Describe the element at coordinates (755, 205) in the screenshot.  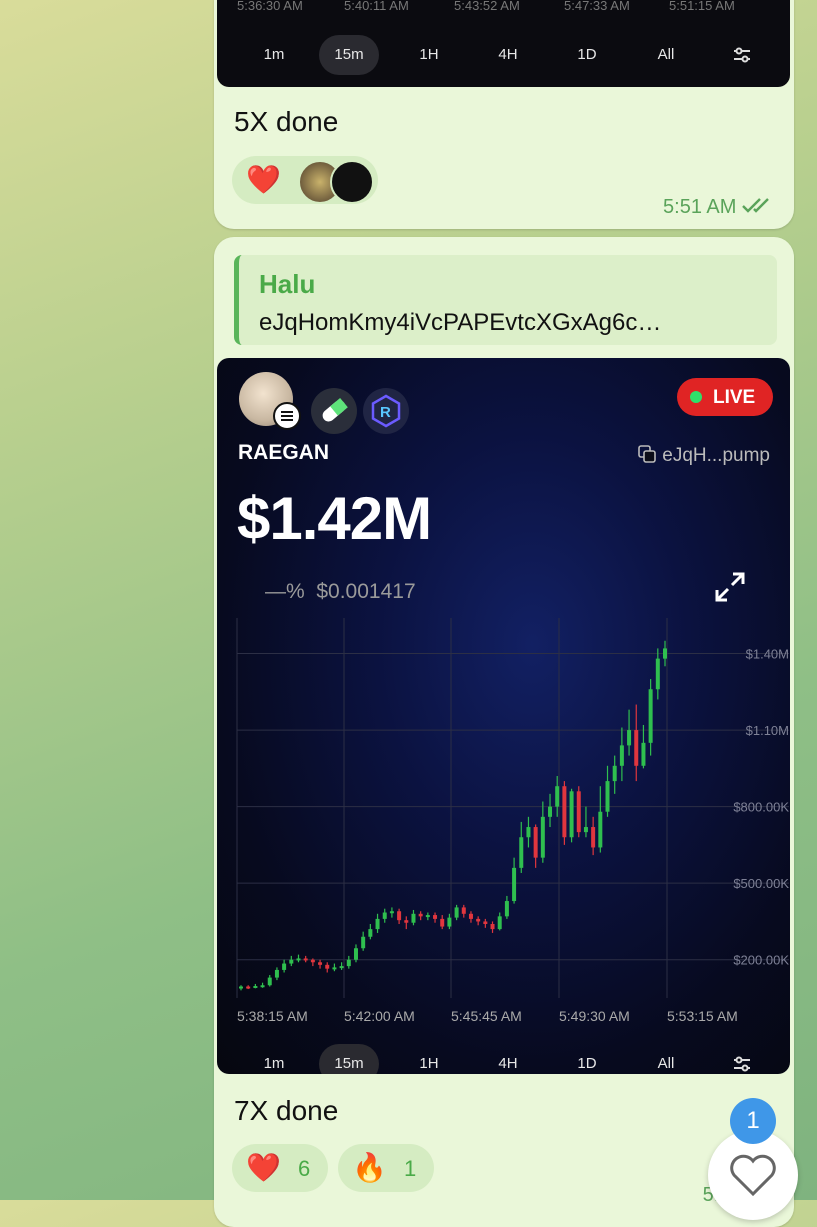
I see `double-check-icon` at that location.